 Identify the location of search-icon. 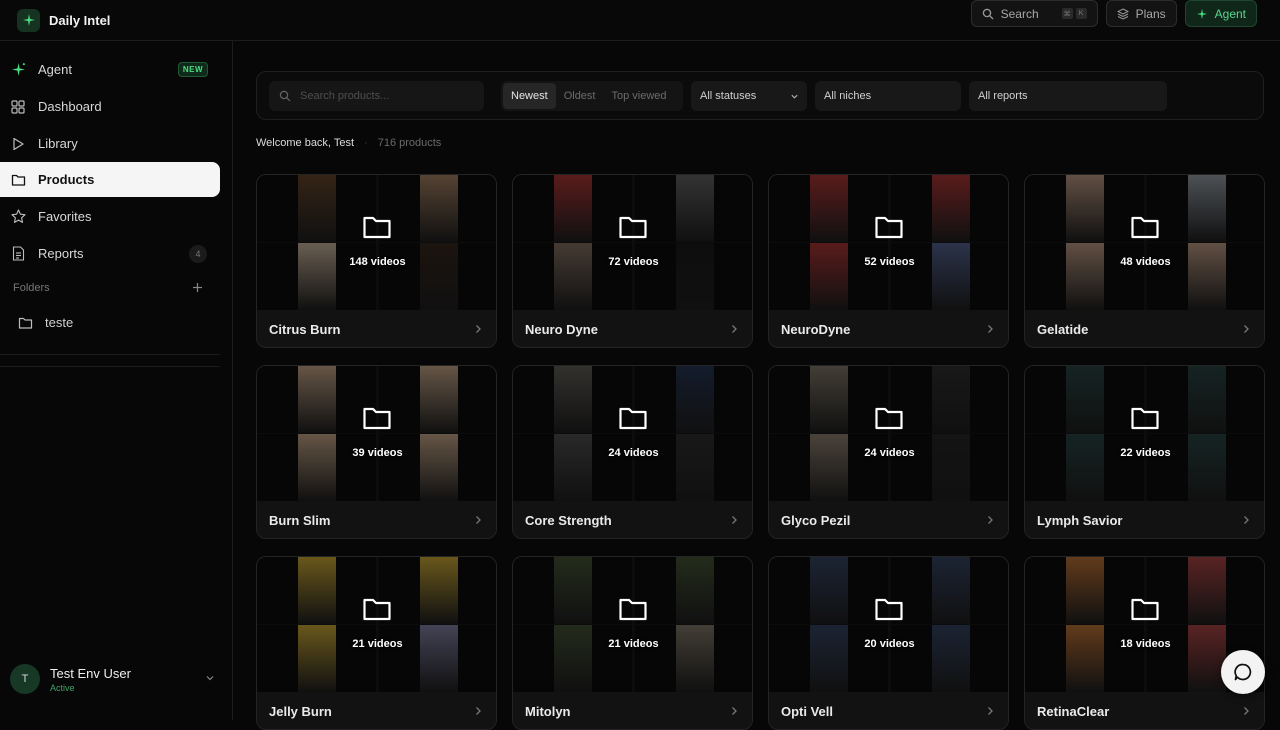
(285, 96).